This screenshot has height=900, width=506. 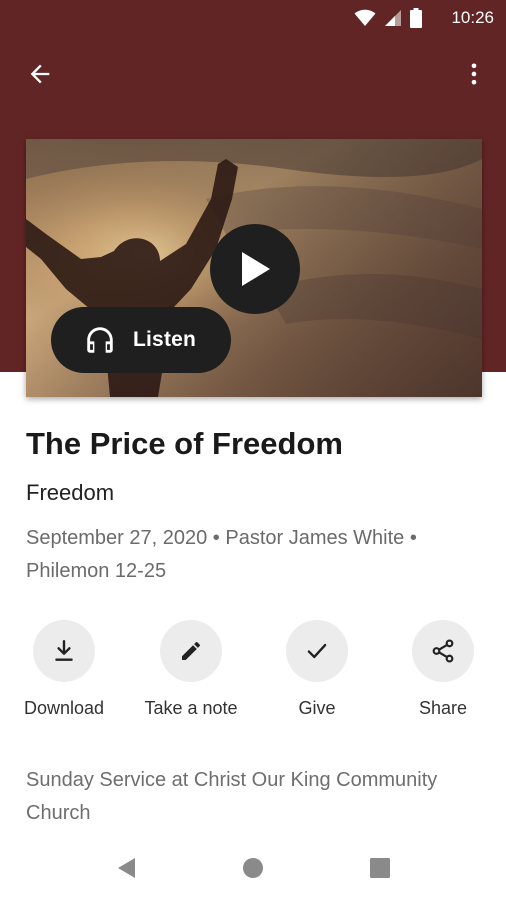 I want to click on more-vert-icon, so click(x=474, y=74).